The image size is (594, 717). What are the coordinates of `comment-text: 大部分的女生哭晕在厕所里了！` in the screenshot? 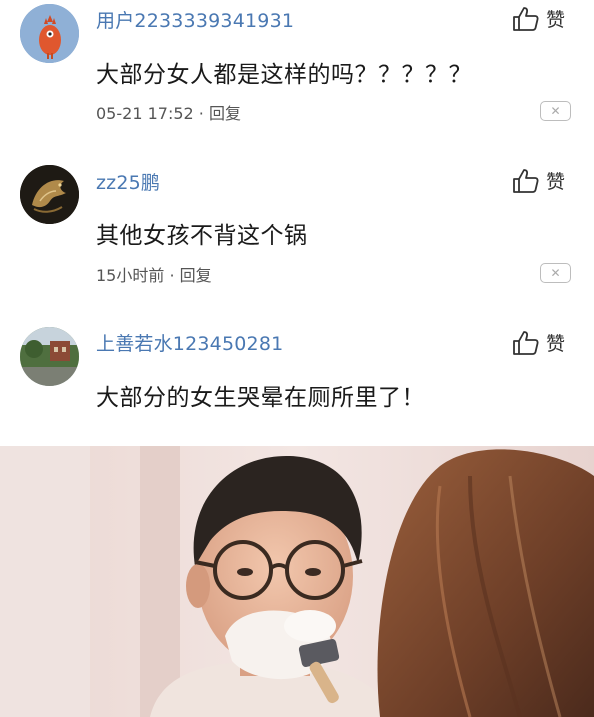 It's located at (260, 398).